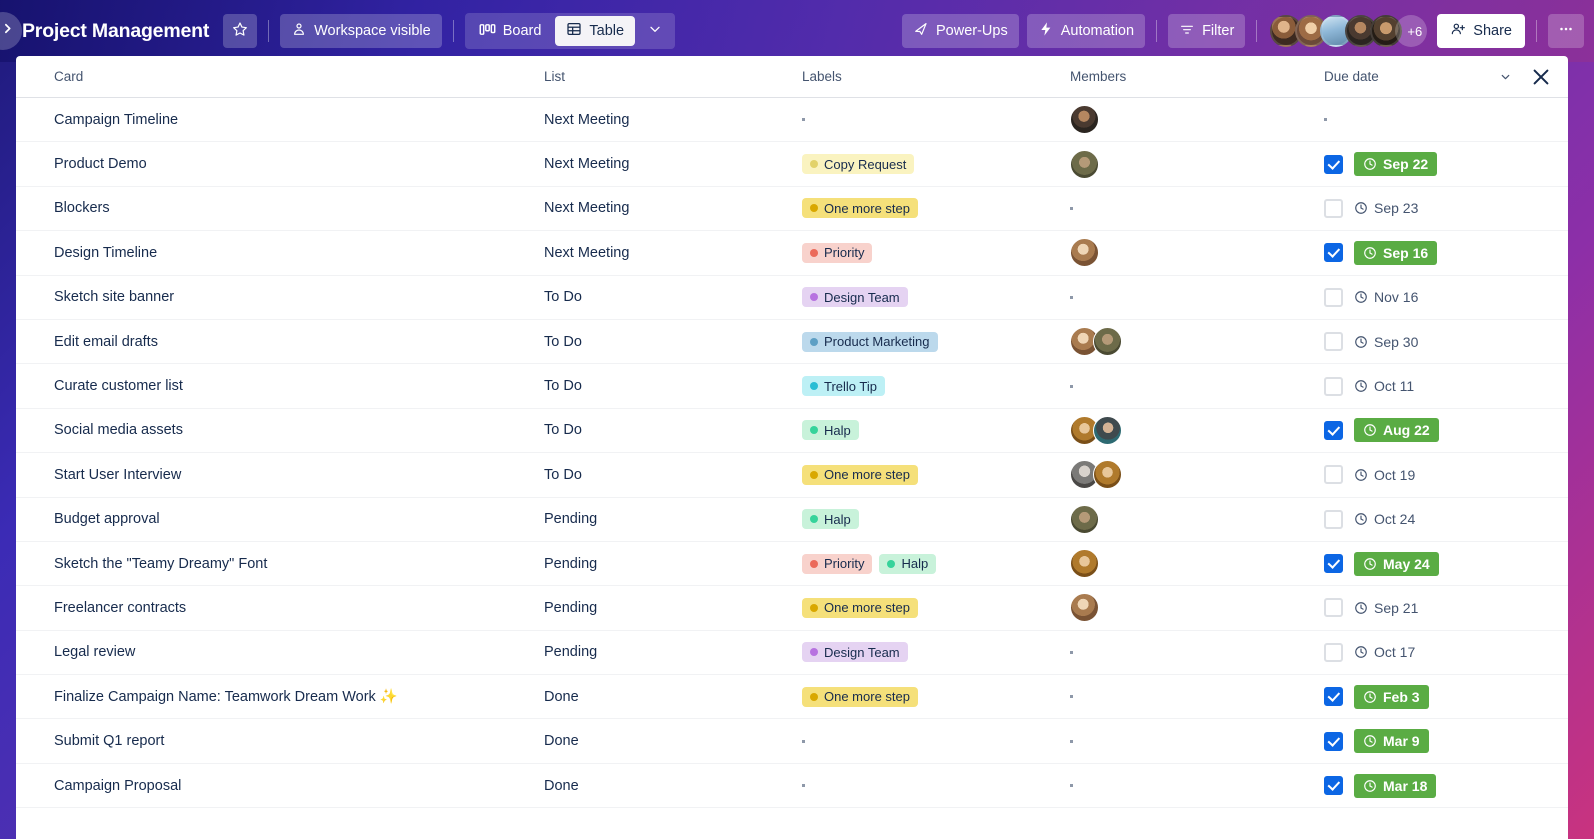  What do you see at coordinates (1438, 475) in the screenshot?
I see `cell-due-date: Oct 19` at bounding box center [1438, 475].